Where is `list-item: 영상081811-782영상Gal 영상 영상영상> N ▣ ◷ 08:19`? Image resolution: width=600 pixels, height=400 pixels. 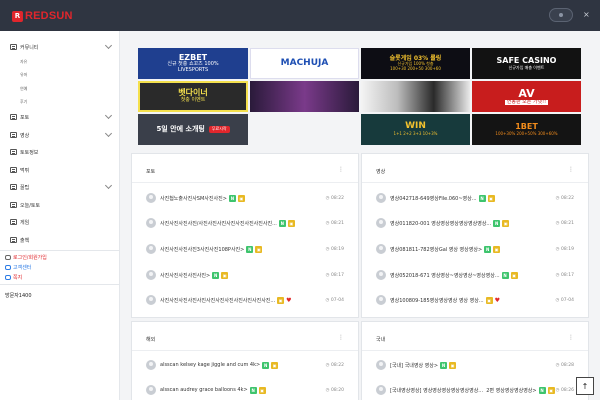
list-item: 영상081811-782영상Gal 영상 영상영상> N ▣ ◷ 08:19 is located at coordinates (475, 249).